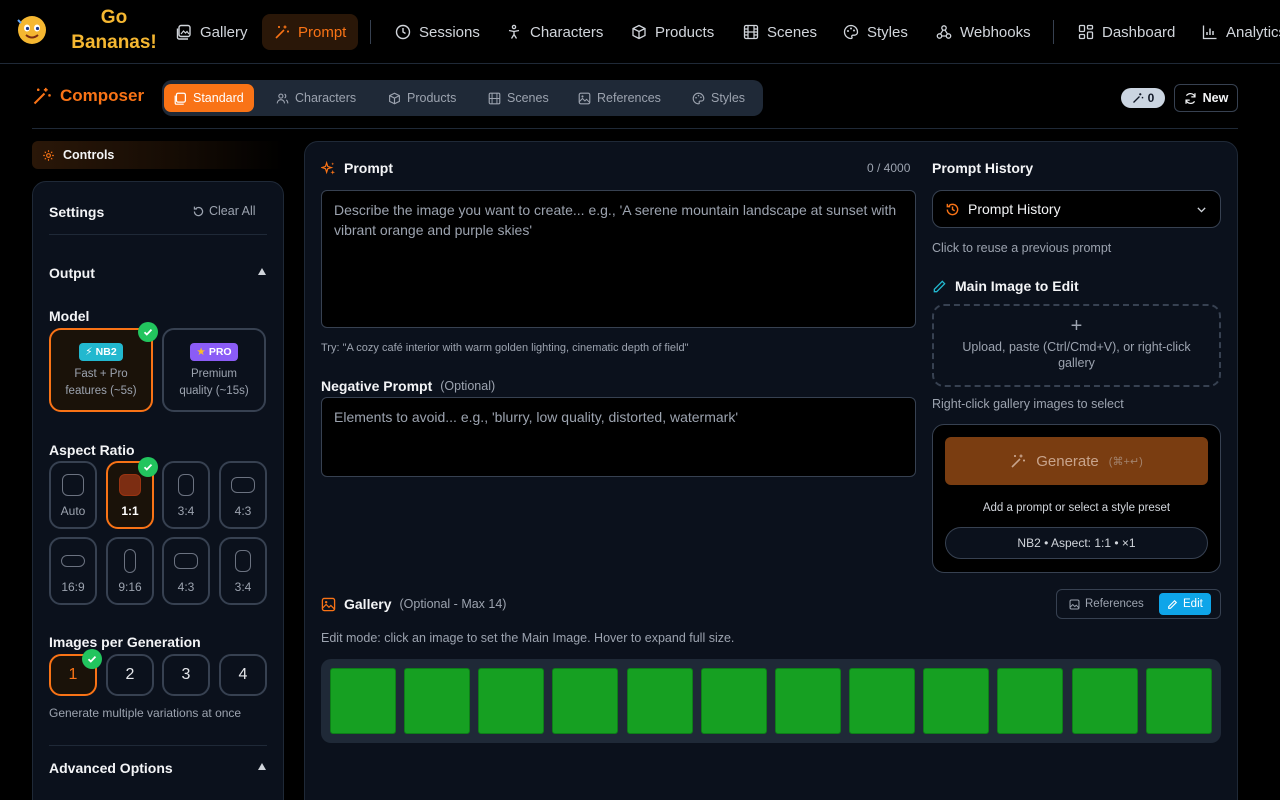  What do you see at coordinates (130, 675) in the screenshot?
I see `images-option-2: 2` at bounding box center [130, 675].